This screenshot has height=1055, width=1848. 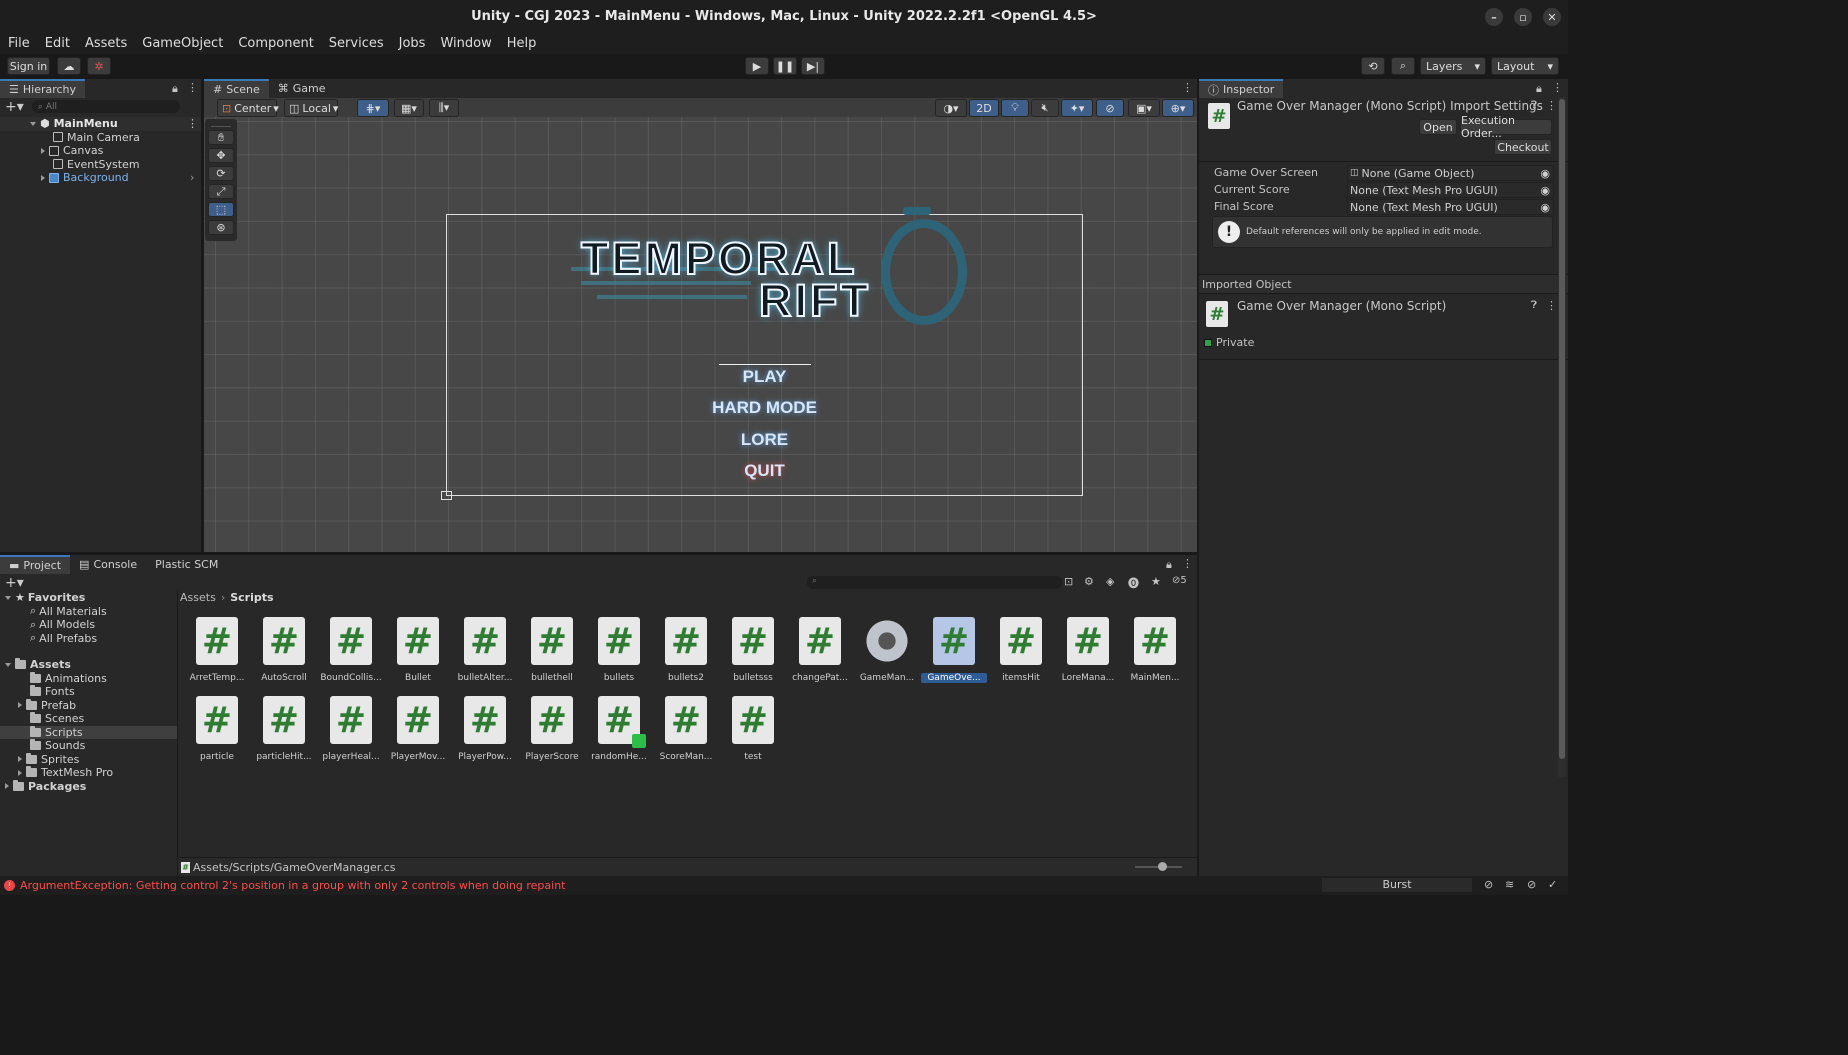 I want to click on folder-item-selected: Scripts, so click(x=88, y=732).